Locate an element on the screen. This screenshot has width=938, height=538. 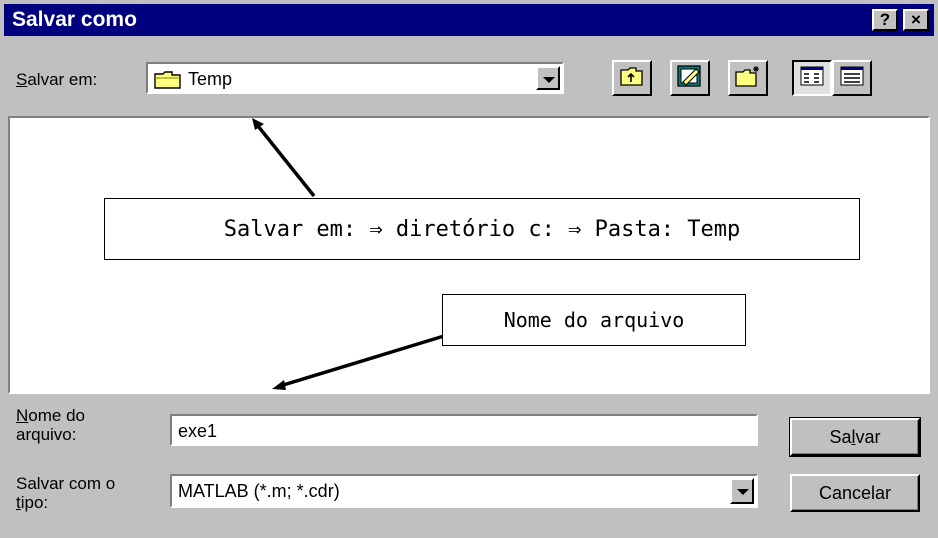
folder-icon is located at coordinates (168, 82).